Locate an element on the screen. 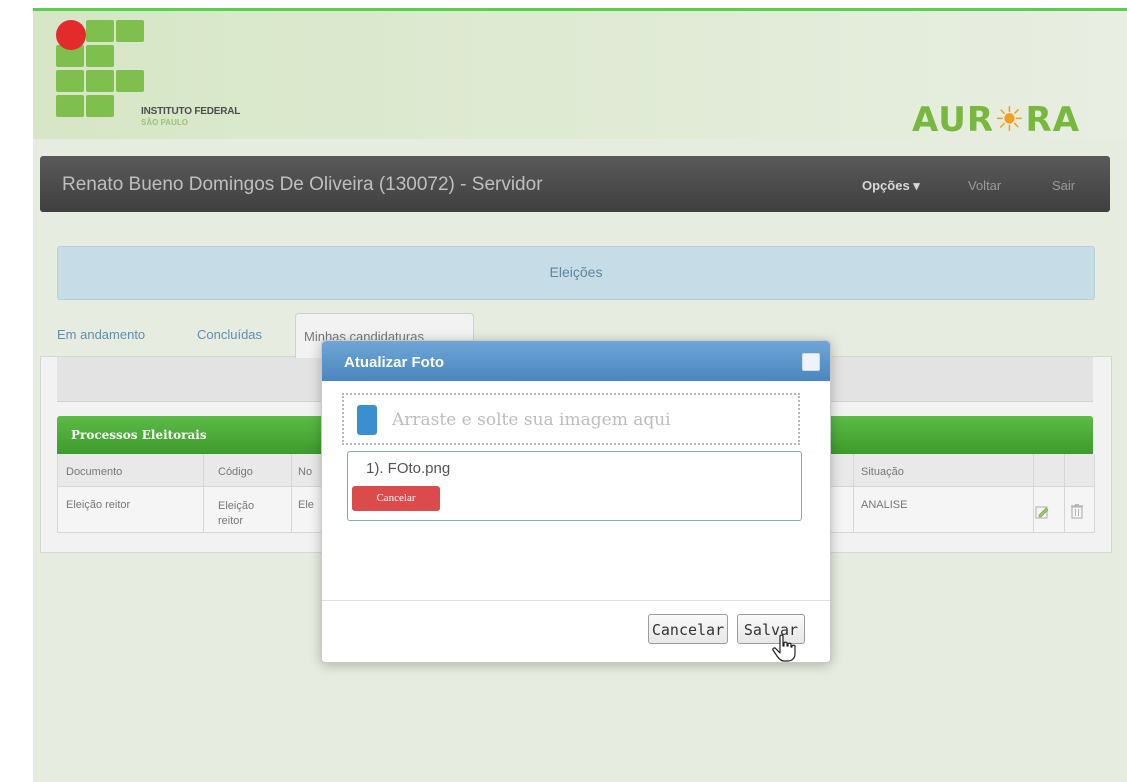  elections-banner: Eleições is located at coordinates (576, 273).